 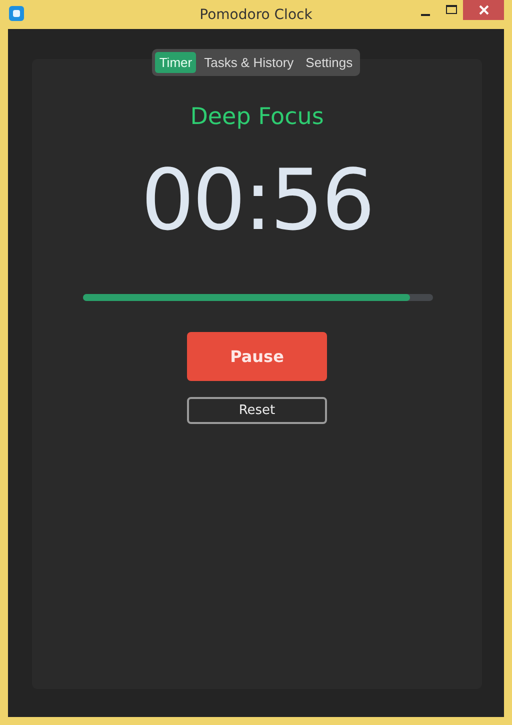 I want to click on maximize-icon, so click(x=451, y=10).